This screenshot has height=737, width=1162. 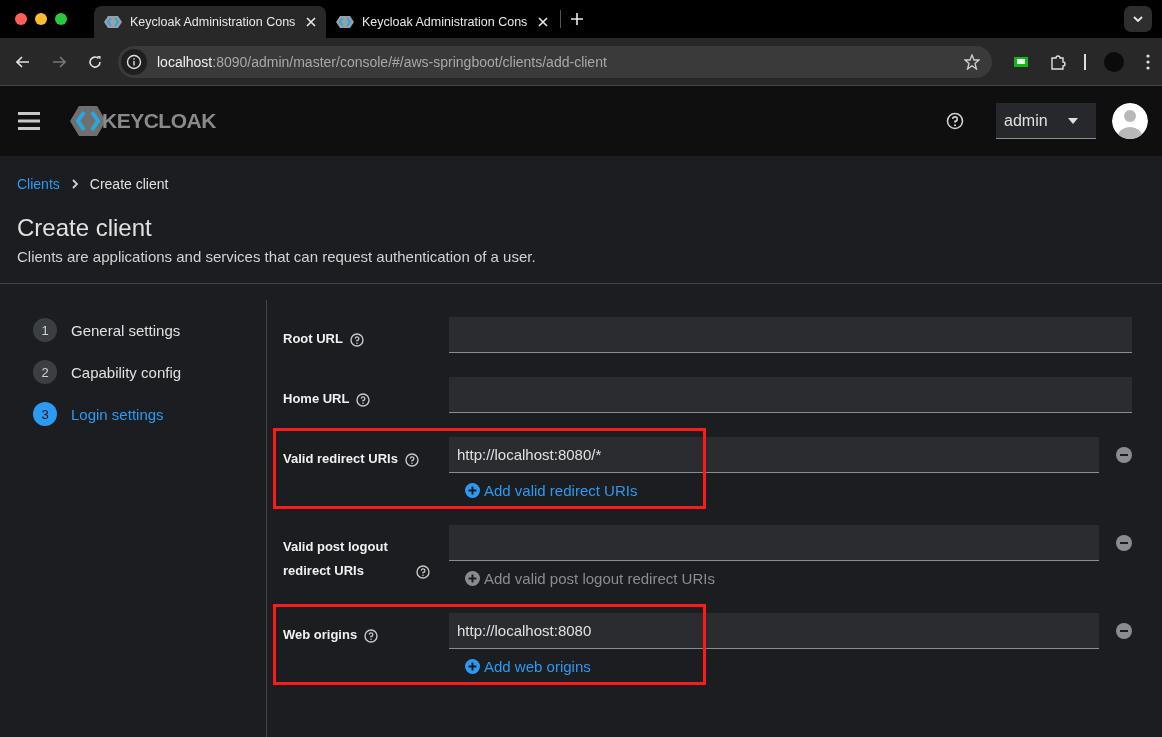 What do you see at coordinates (520, 666) in the screenshot?
I see `add-link: Add web origins` at bounding box center [520, 666].